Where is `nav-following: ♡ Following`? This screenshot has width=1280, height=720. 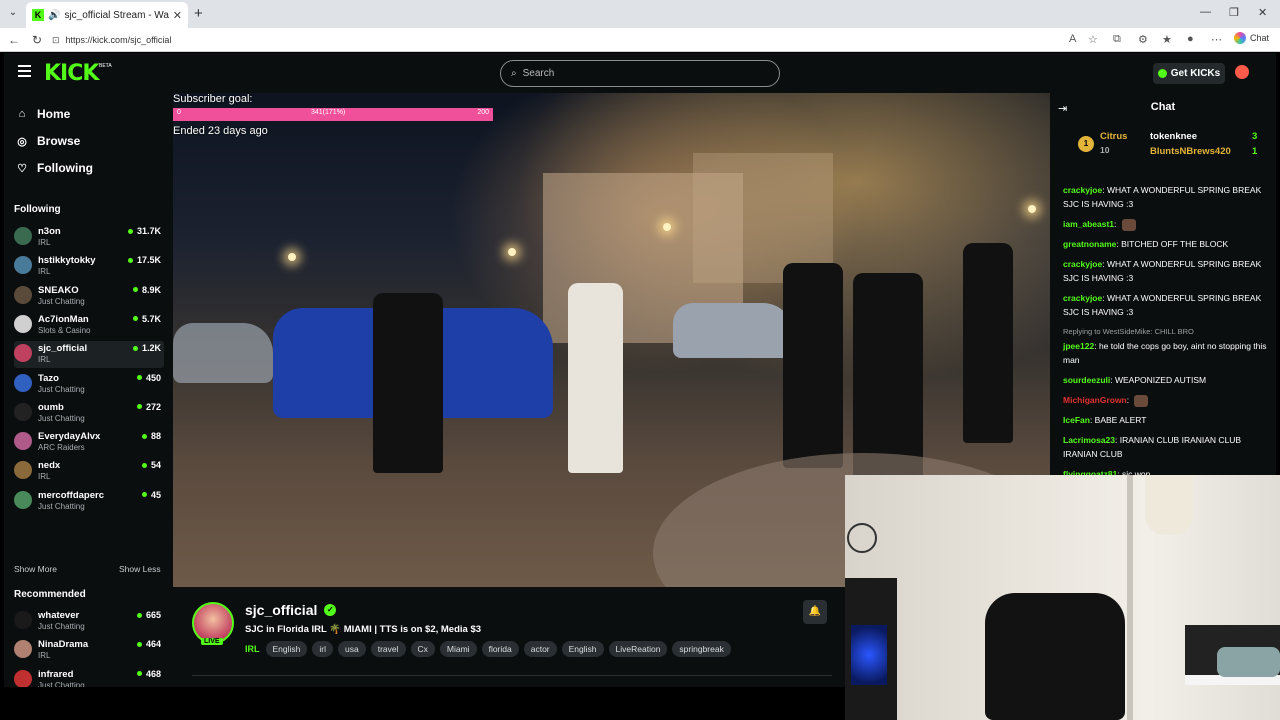 nav-following: ♡ Following is located at coordinates (54, 168).